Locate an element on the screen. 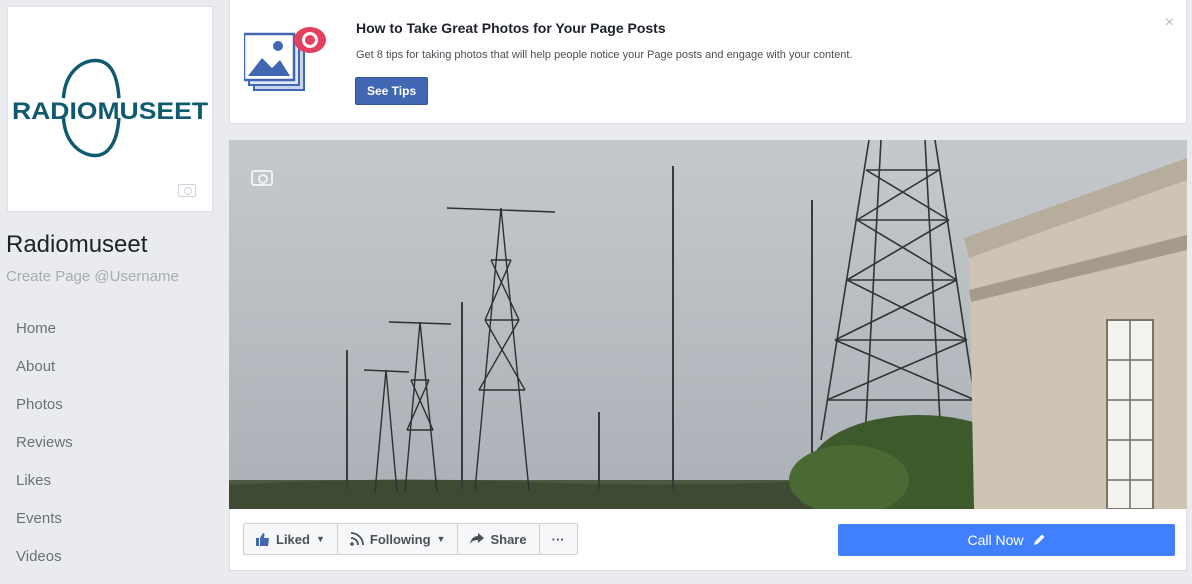 The image size is (1192, 584). nav-item-videos: Videos is located at coordinates (44, 565).